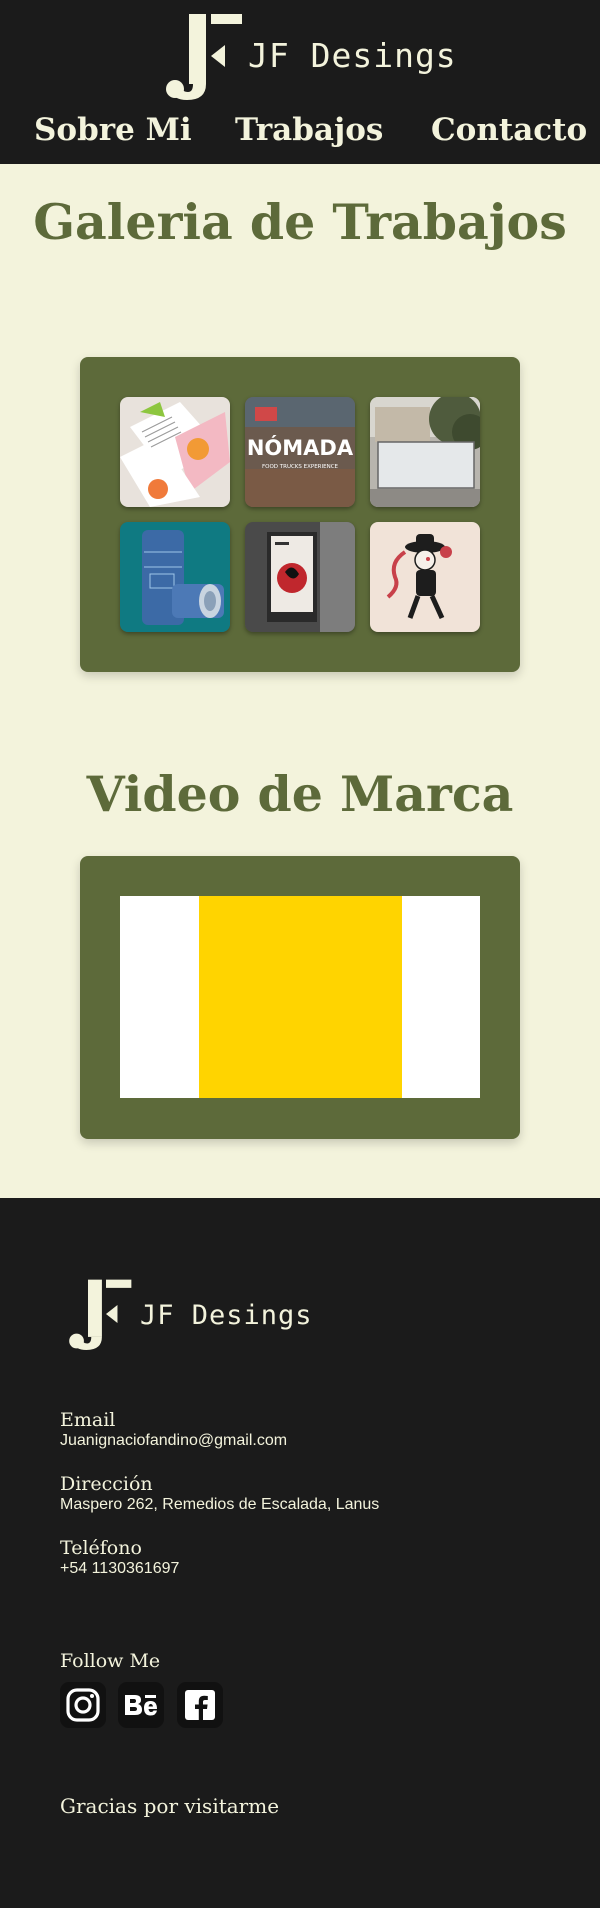 The width and height of the screenshot is (600, 1908). What do you see at coordinates (101, 1548) in the screenshot?
I see `phone-label: Teléfono` at bounding box center [101, 1548].